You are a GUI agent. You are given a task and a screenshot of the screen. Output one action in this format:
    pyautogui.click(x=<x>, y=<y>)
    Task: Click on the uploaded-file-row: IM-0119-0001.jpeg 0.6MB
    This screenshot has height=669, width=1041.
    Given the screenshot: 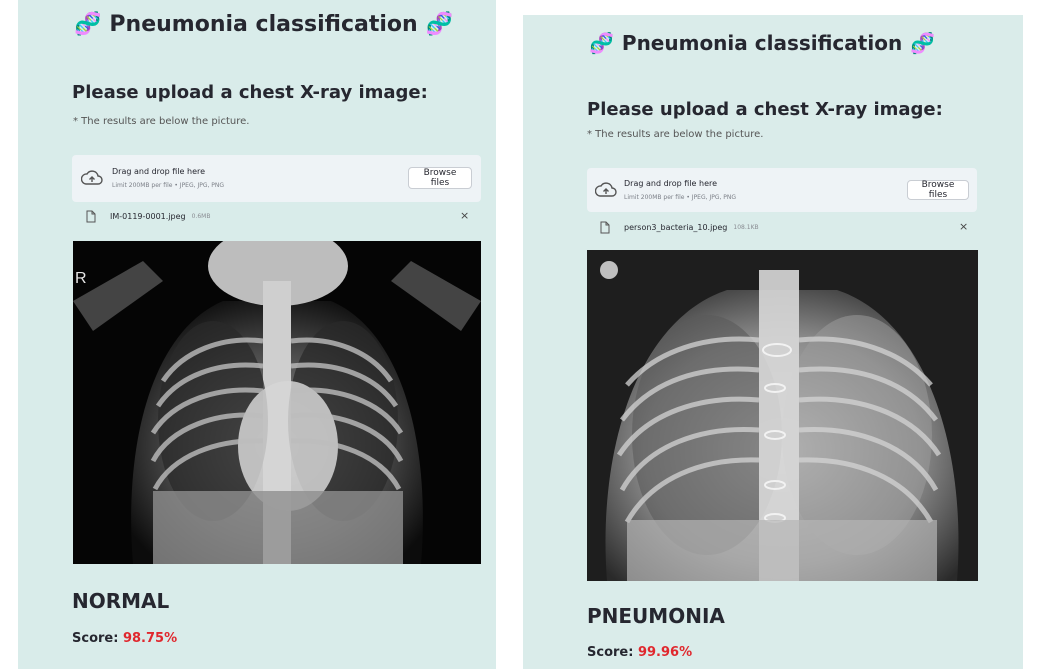 What is the action you would take?
    pyautogui.click(x=148, y=216)
    